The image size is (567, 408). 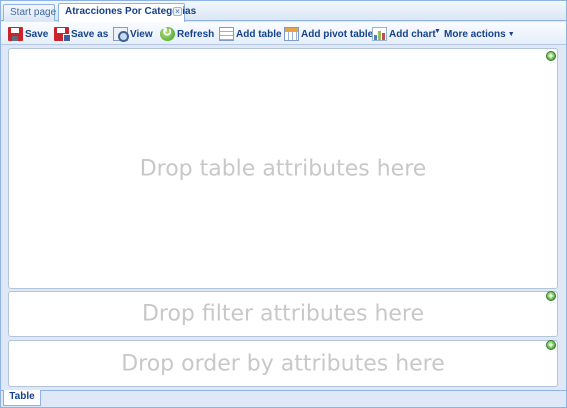 I want to click on add-pivot-table-label: Add pivot table, so click(x=337, y=34).